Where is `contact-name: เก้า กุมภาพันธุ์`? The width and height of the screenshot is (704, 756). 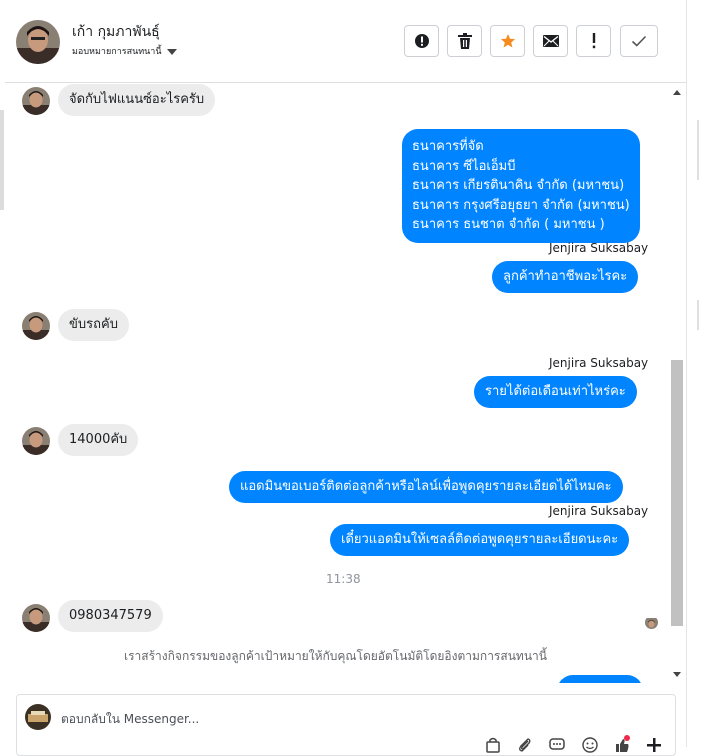 contact-name: เก้า กุมภาพันธุ์ is located at coordinates (116, 32).